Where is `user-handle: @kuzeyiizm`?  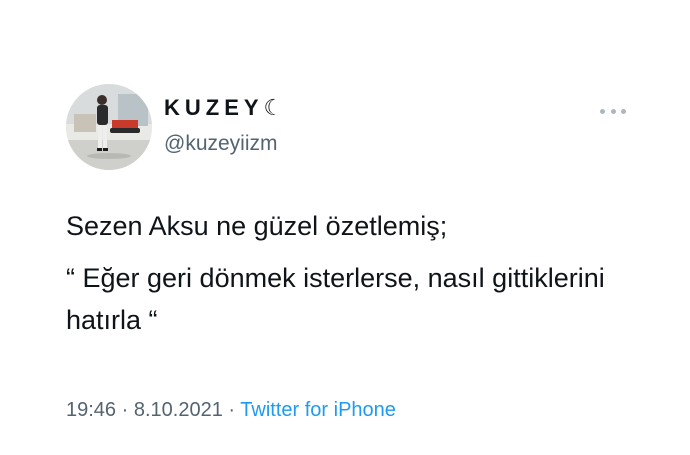 user-handle: @kuzeyiizm is located at coordinates (221, 144).